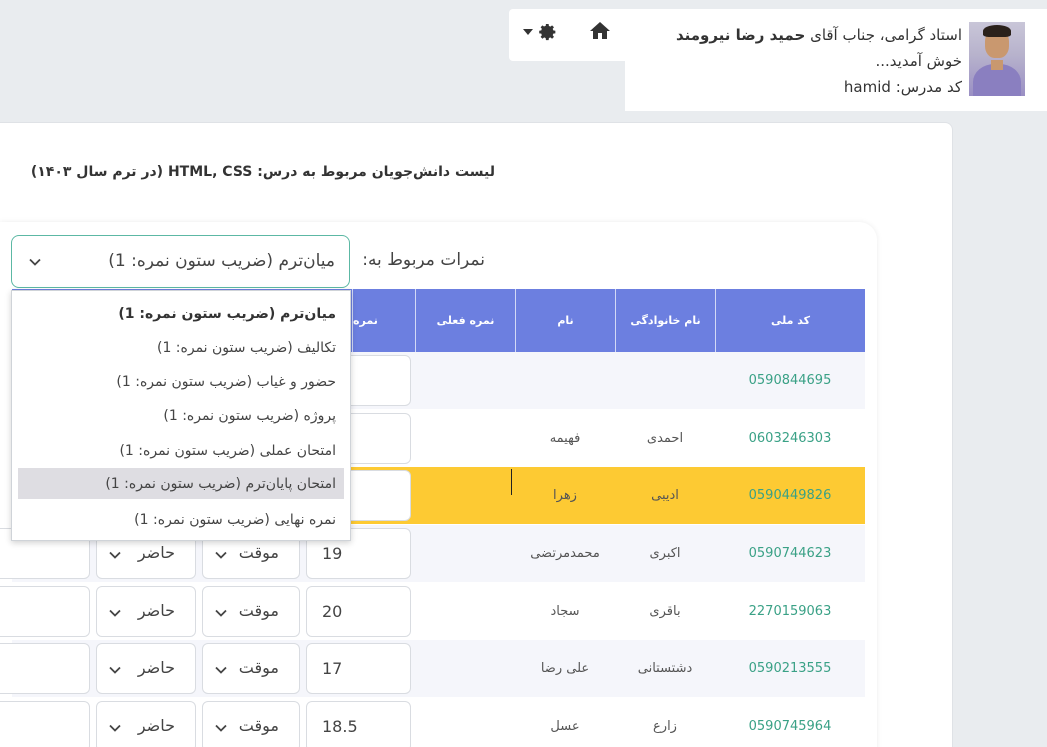  Describe the element at coordinates (565, 495) in the screenshot. I see `first-name: زهرا` at that location.